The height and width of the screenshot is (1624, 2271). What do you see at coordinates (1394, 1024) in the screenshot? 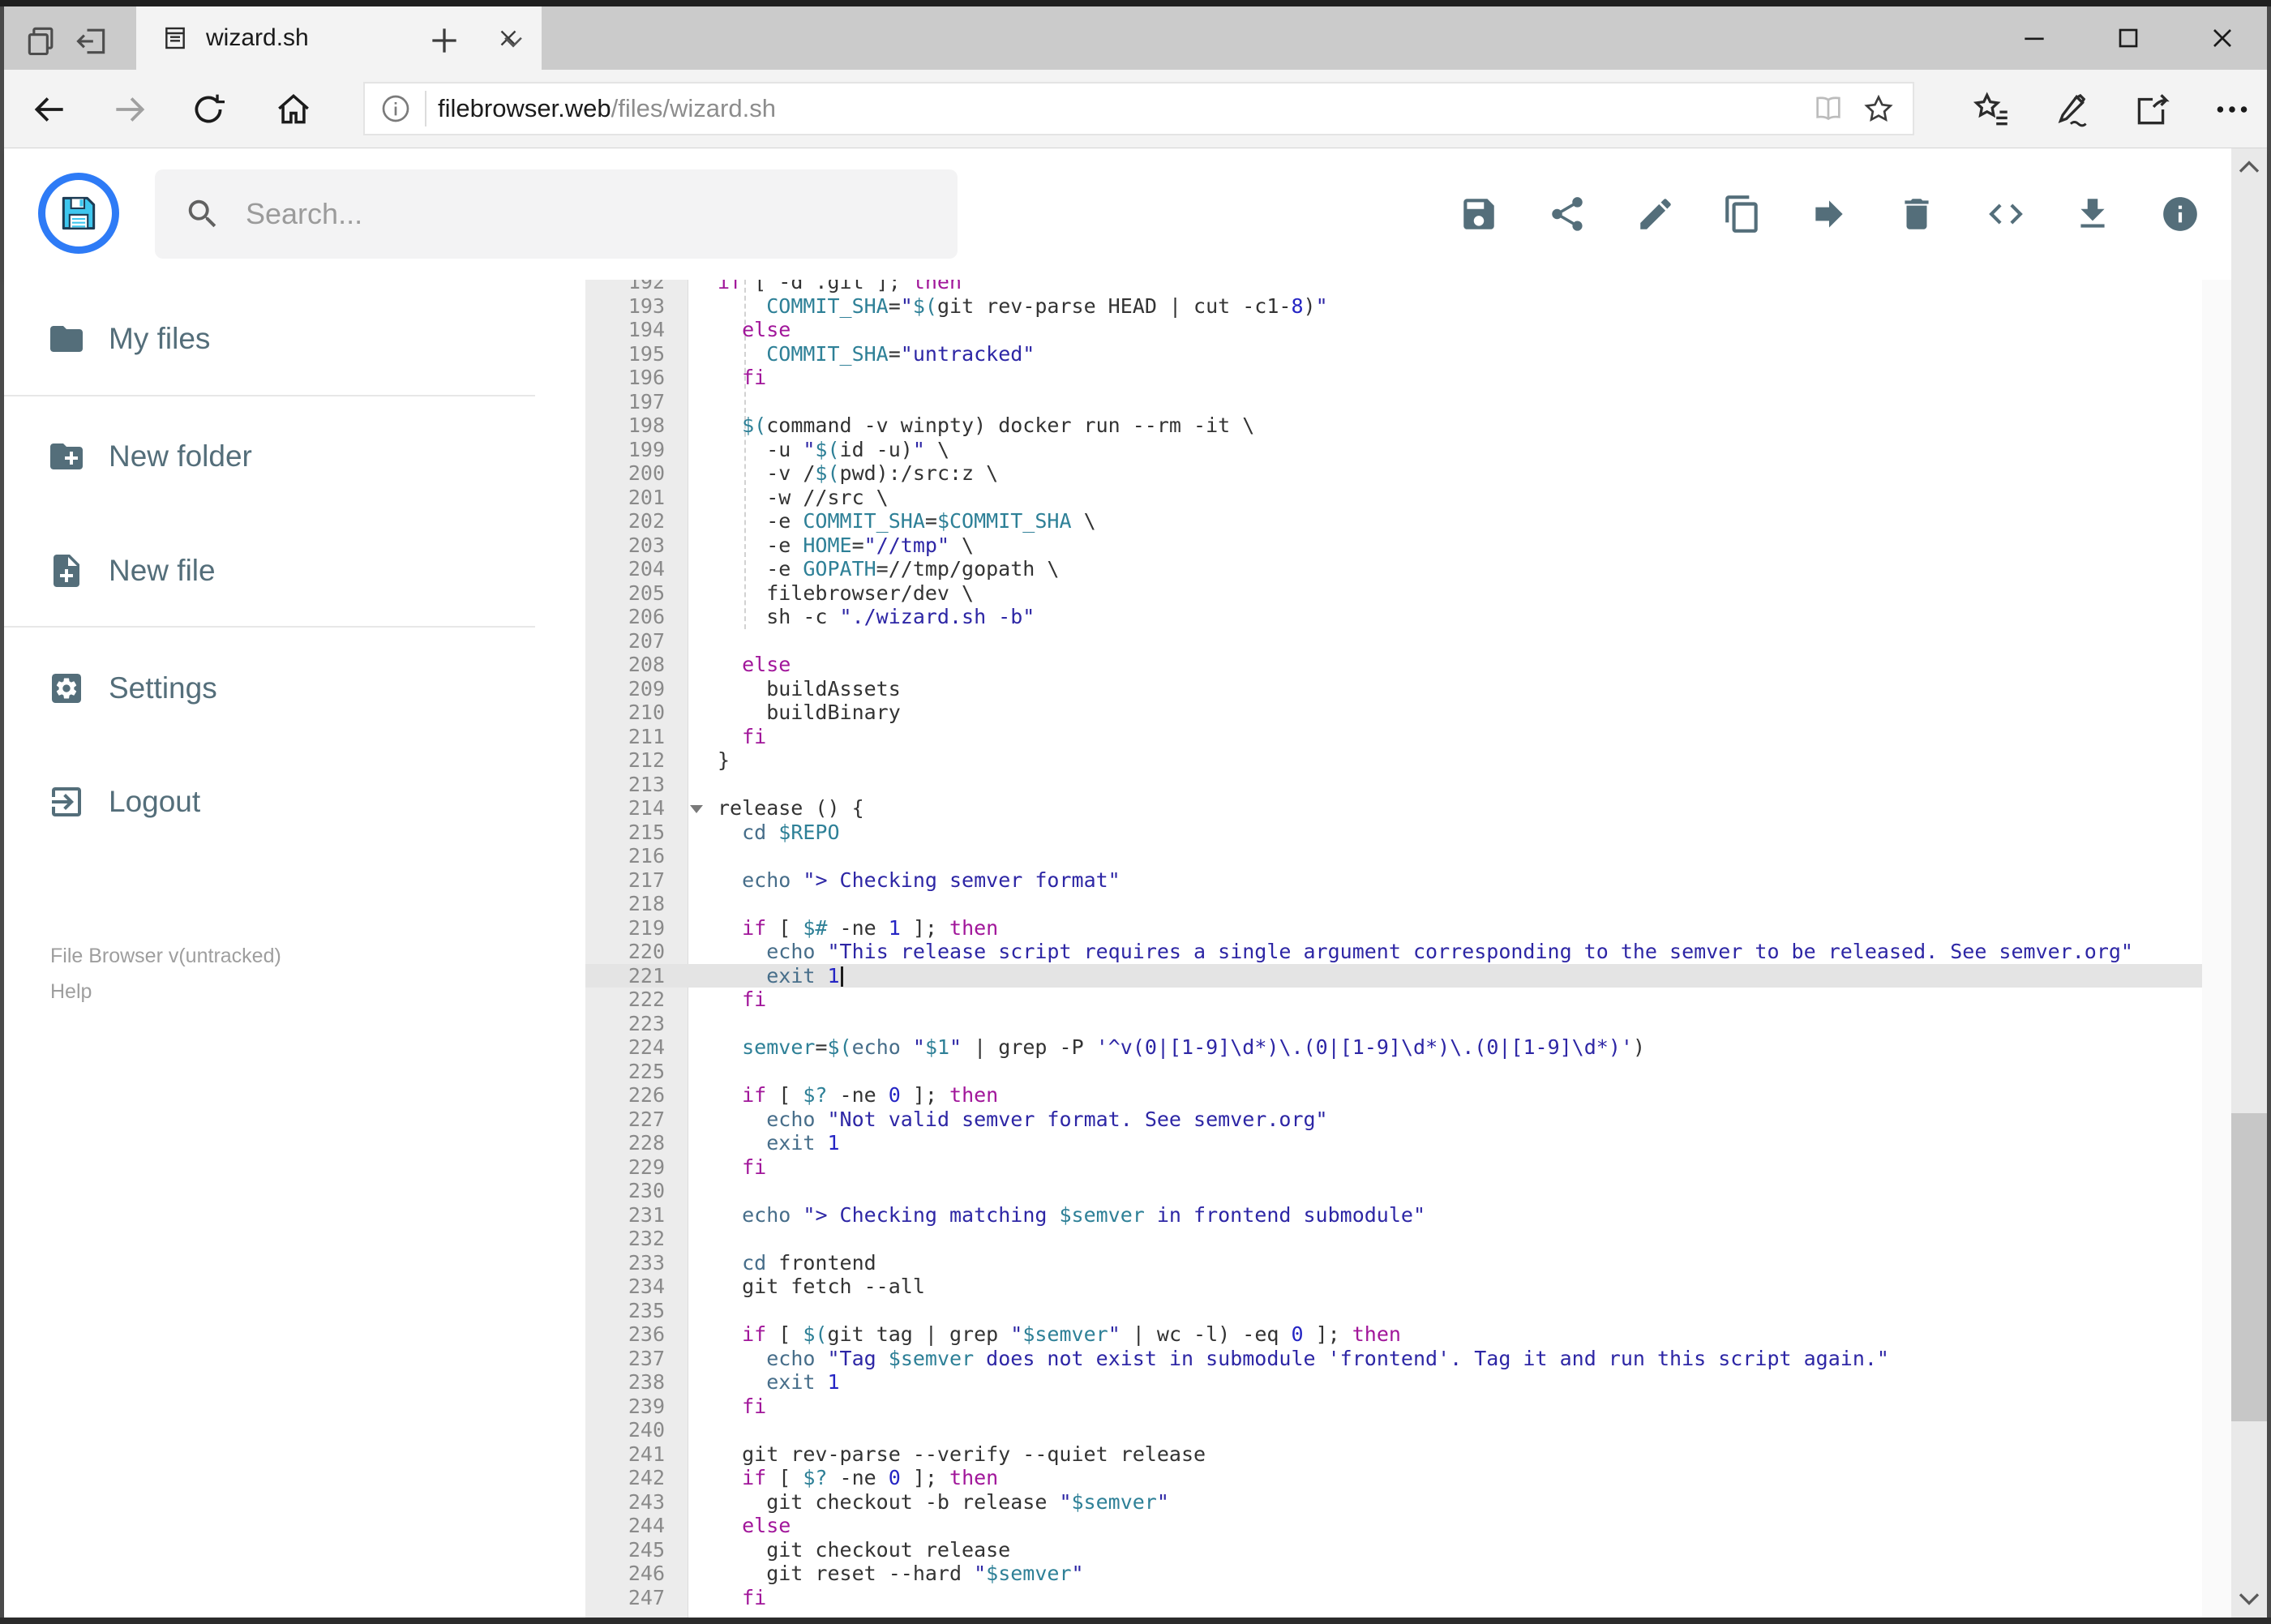
I see `code-line-223: 223` at bounding box center [1394, 1024].